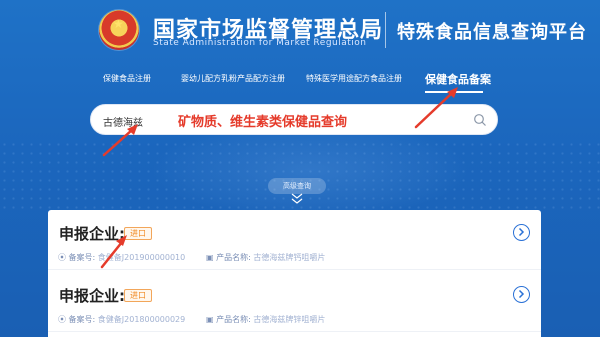 The image size is (600, 337). I want to click on nav-item-health-food-filing: 保健食品备案, so click(458, 79).